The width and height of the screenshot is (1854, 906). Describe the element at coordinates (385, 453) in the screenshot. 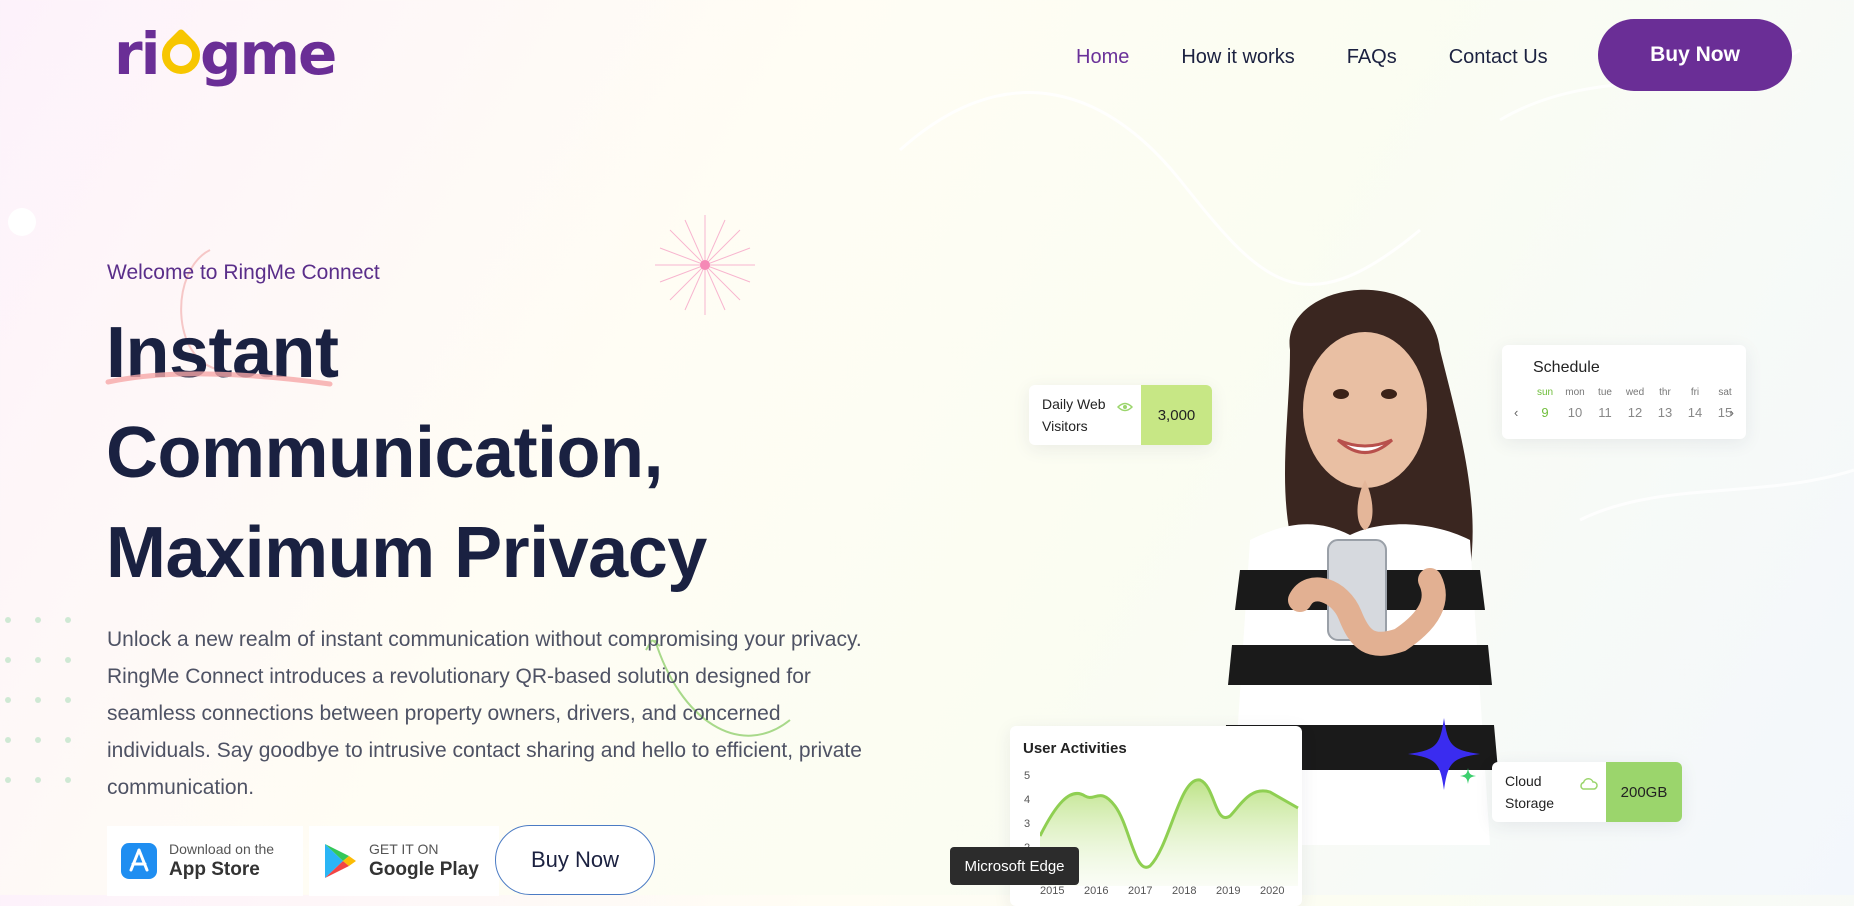

I see `headline-line-2: Communication,` at that location.